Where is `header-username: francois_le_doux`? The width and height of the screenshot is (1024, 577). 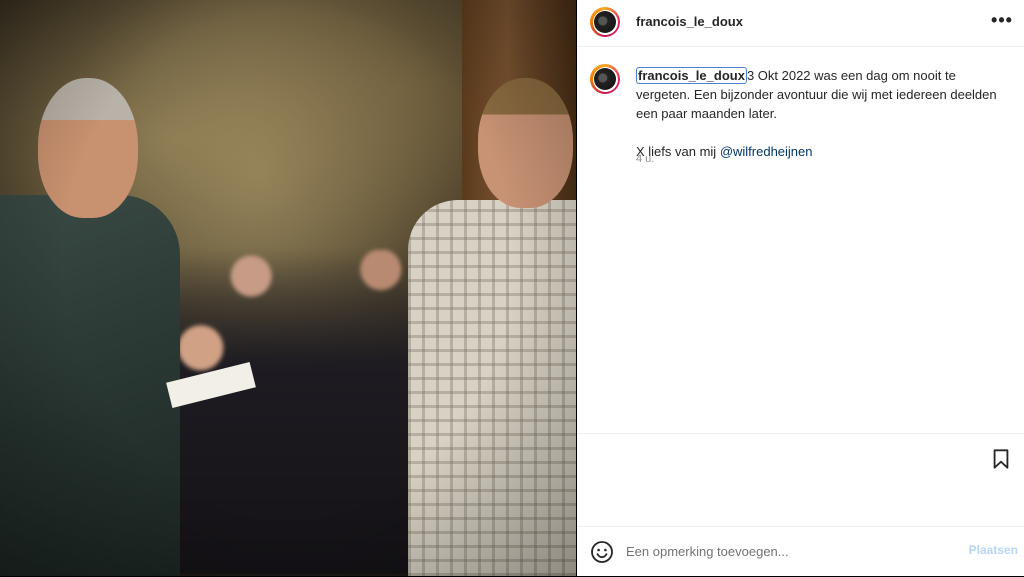 header-username: francois_le_doux is located at coordinates (689, 21).